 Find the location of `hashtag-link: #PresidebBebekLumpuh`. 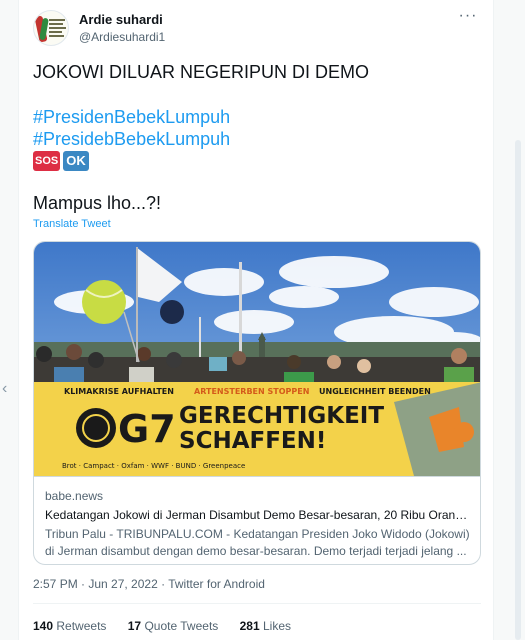

hashtag-link: #PresidebBebekLumpuh is located at coordinates (131, 139).